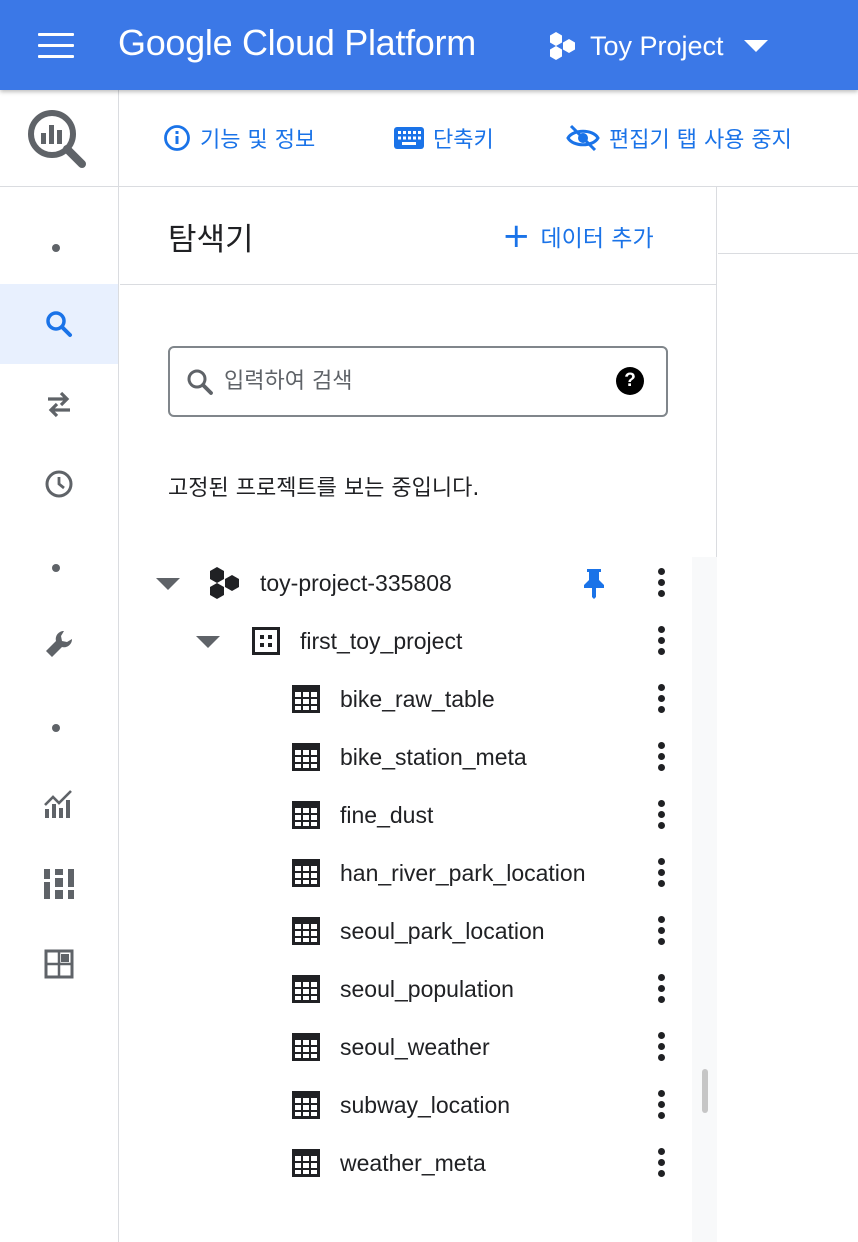 The height and width of the screenshot is (1242, 858). Describe the element at coordinates (177, 138) in the screenshot. I see `info-icon` at that location.